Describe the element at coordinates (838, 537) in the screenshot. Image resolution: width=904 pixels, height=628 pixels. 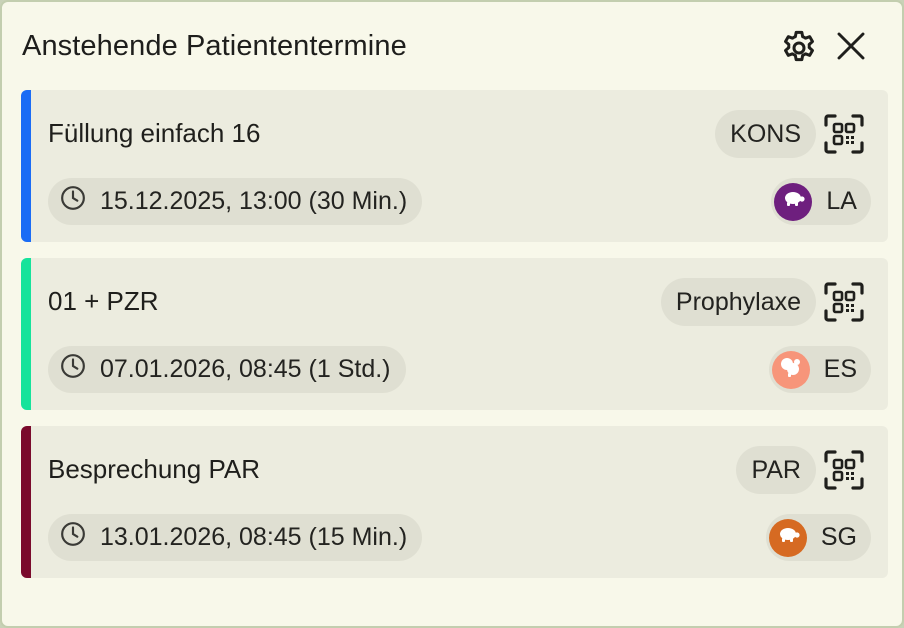
I see `staff-initials: SG` at that location.